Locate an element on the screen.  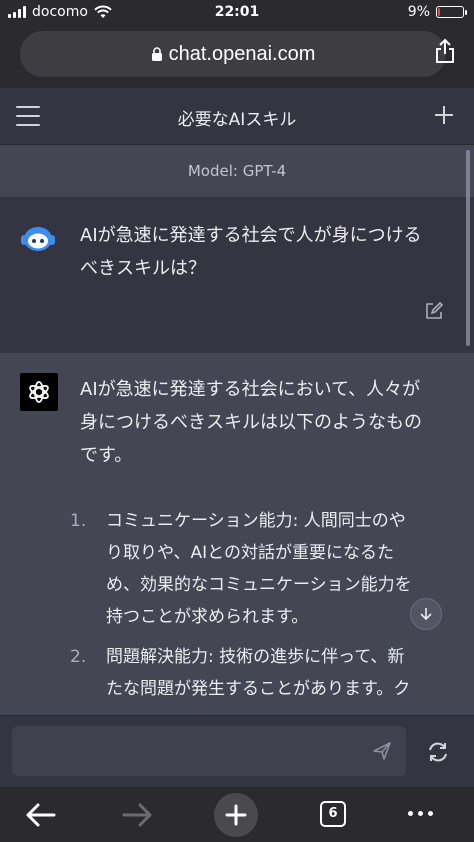
message-input is located at coordinates (209, 751).